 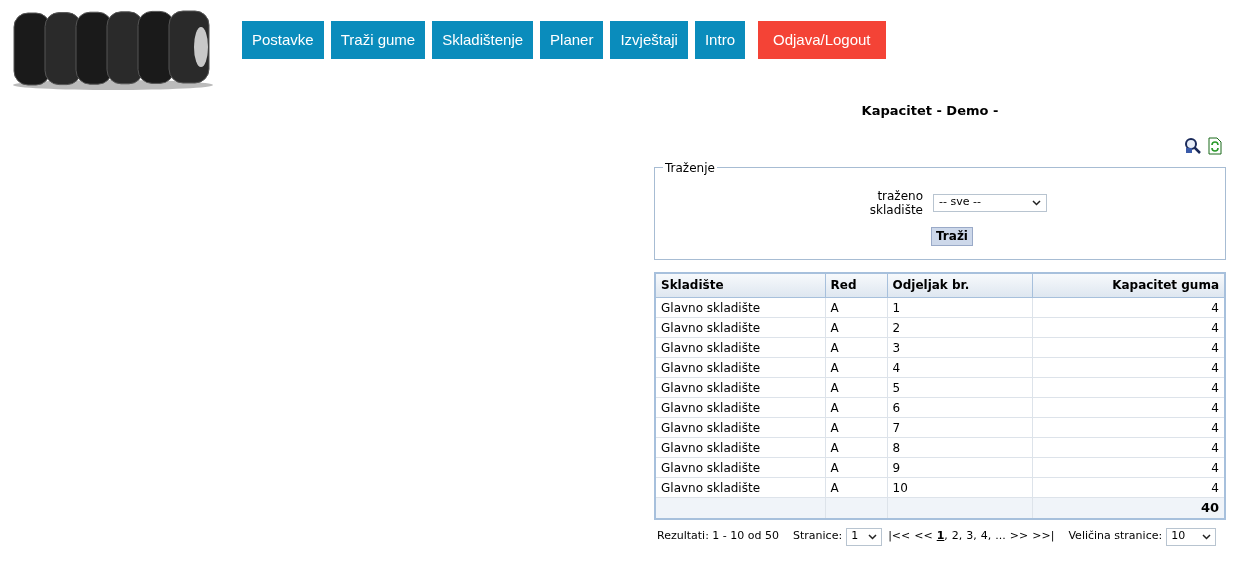 What do you see at coordinates (1115, 536) in the screenshot?
I see `page-size-label: Veličina stranice:` at bounding box center [1115, 536].